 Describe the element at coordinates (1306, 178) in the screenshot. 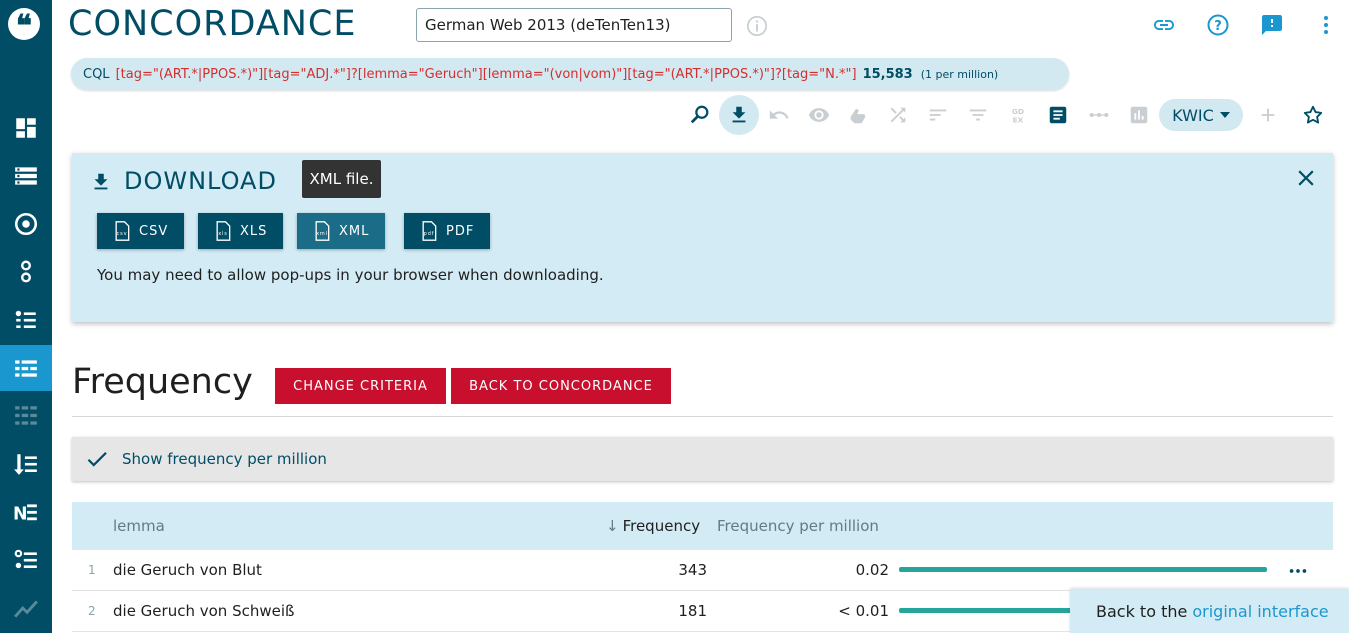

I see `close-icon` at that location.